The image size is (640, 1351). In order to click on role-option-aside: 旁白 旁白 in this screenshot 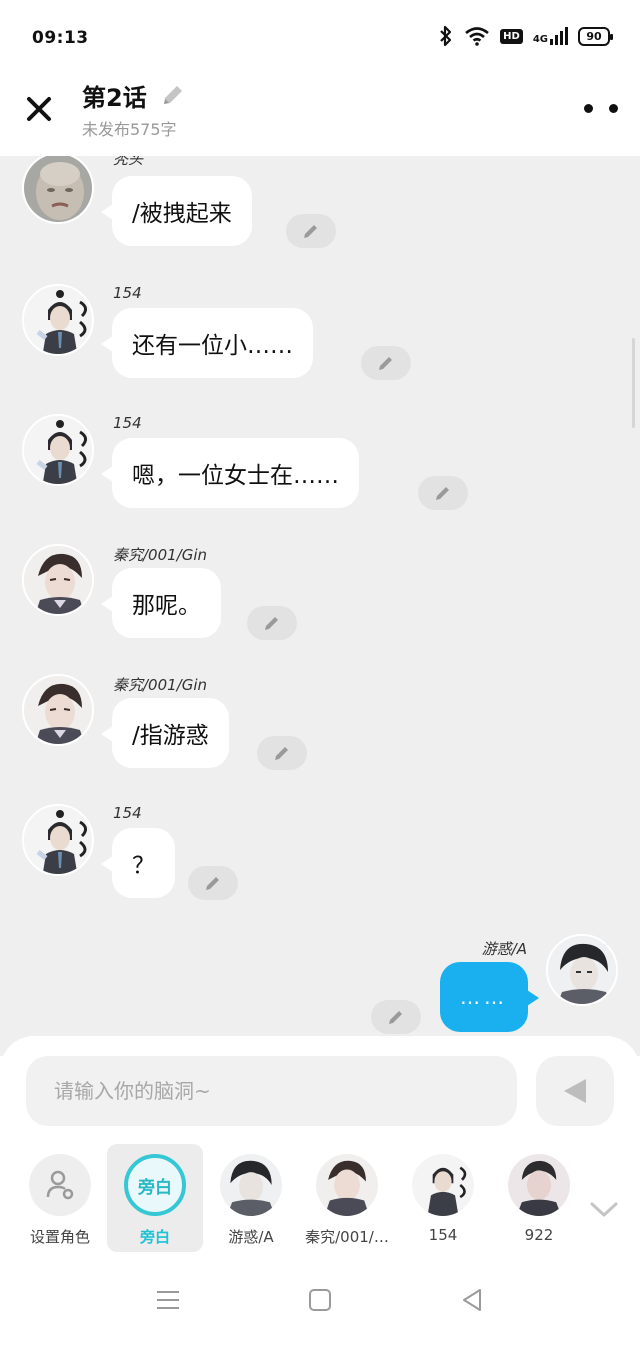, I will do `click(155, 1198)`.